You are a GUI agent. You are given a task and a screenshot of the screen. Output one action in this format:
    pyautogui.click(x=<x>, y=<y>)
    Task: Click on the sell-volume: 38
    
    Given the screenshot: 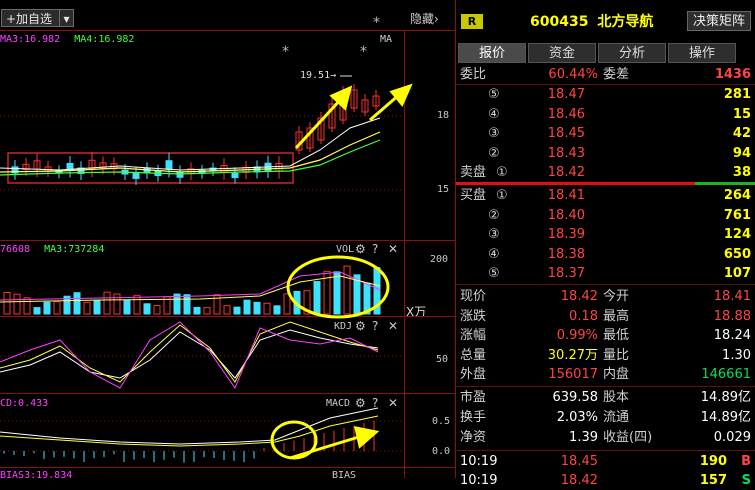 What is the action you would take?
    pyautogui.click(x=741, y=172)
    